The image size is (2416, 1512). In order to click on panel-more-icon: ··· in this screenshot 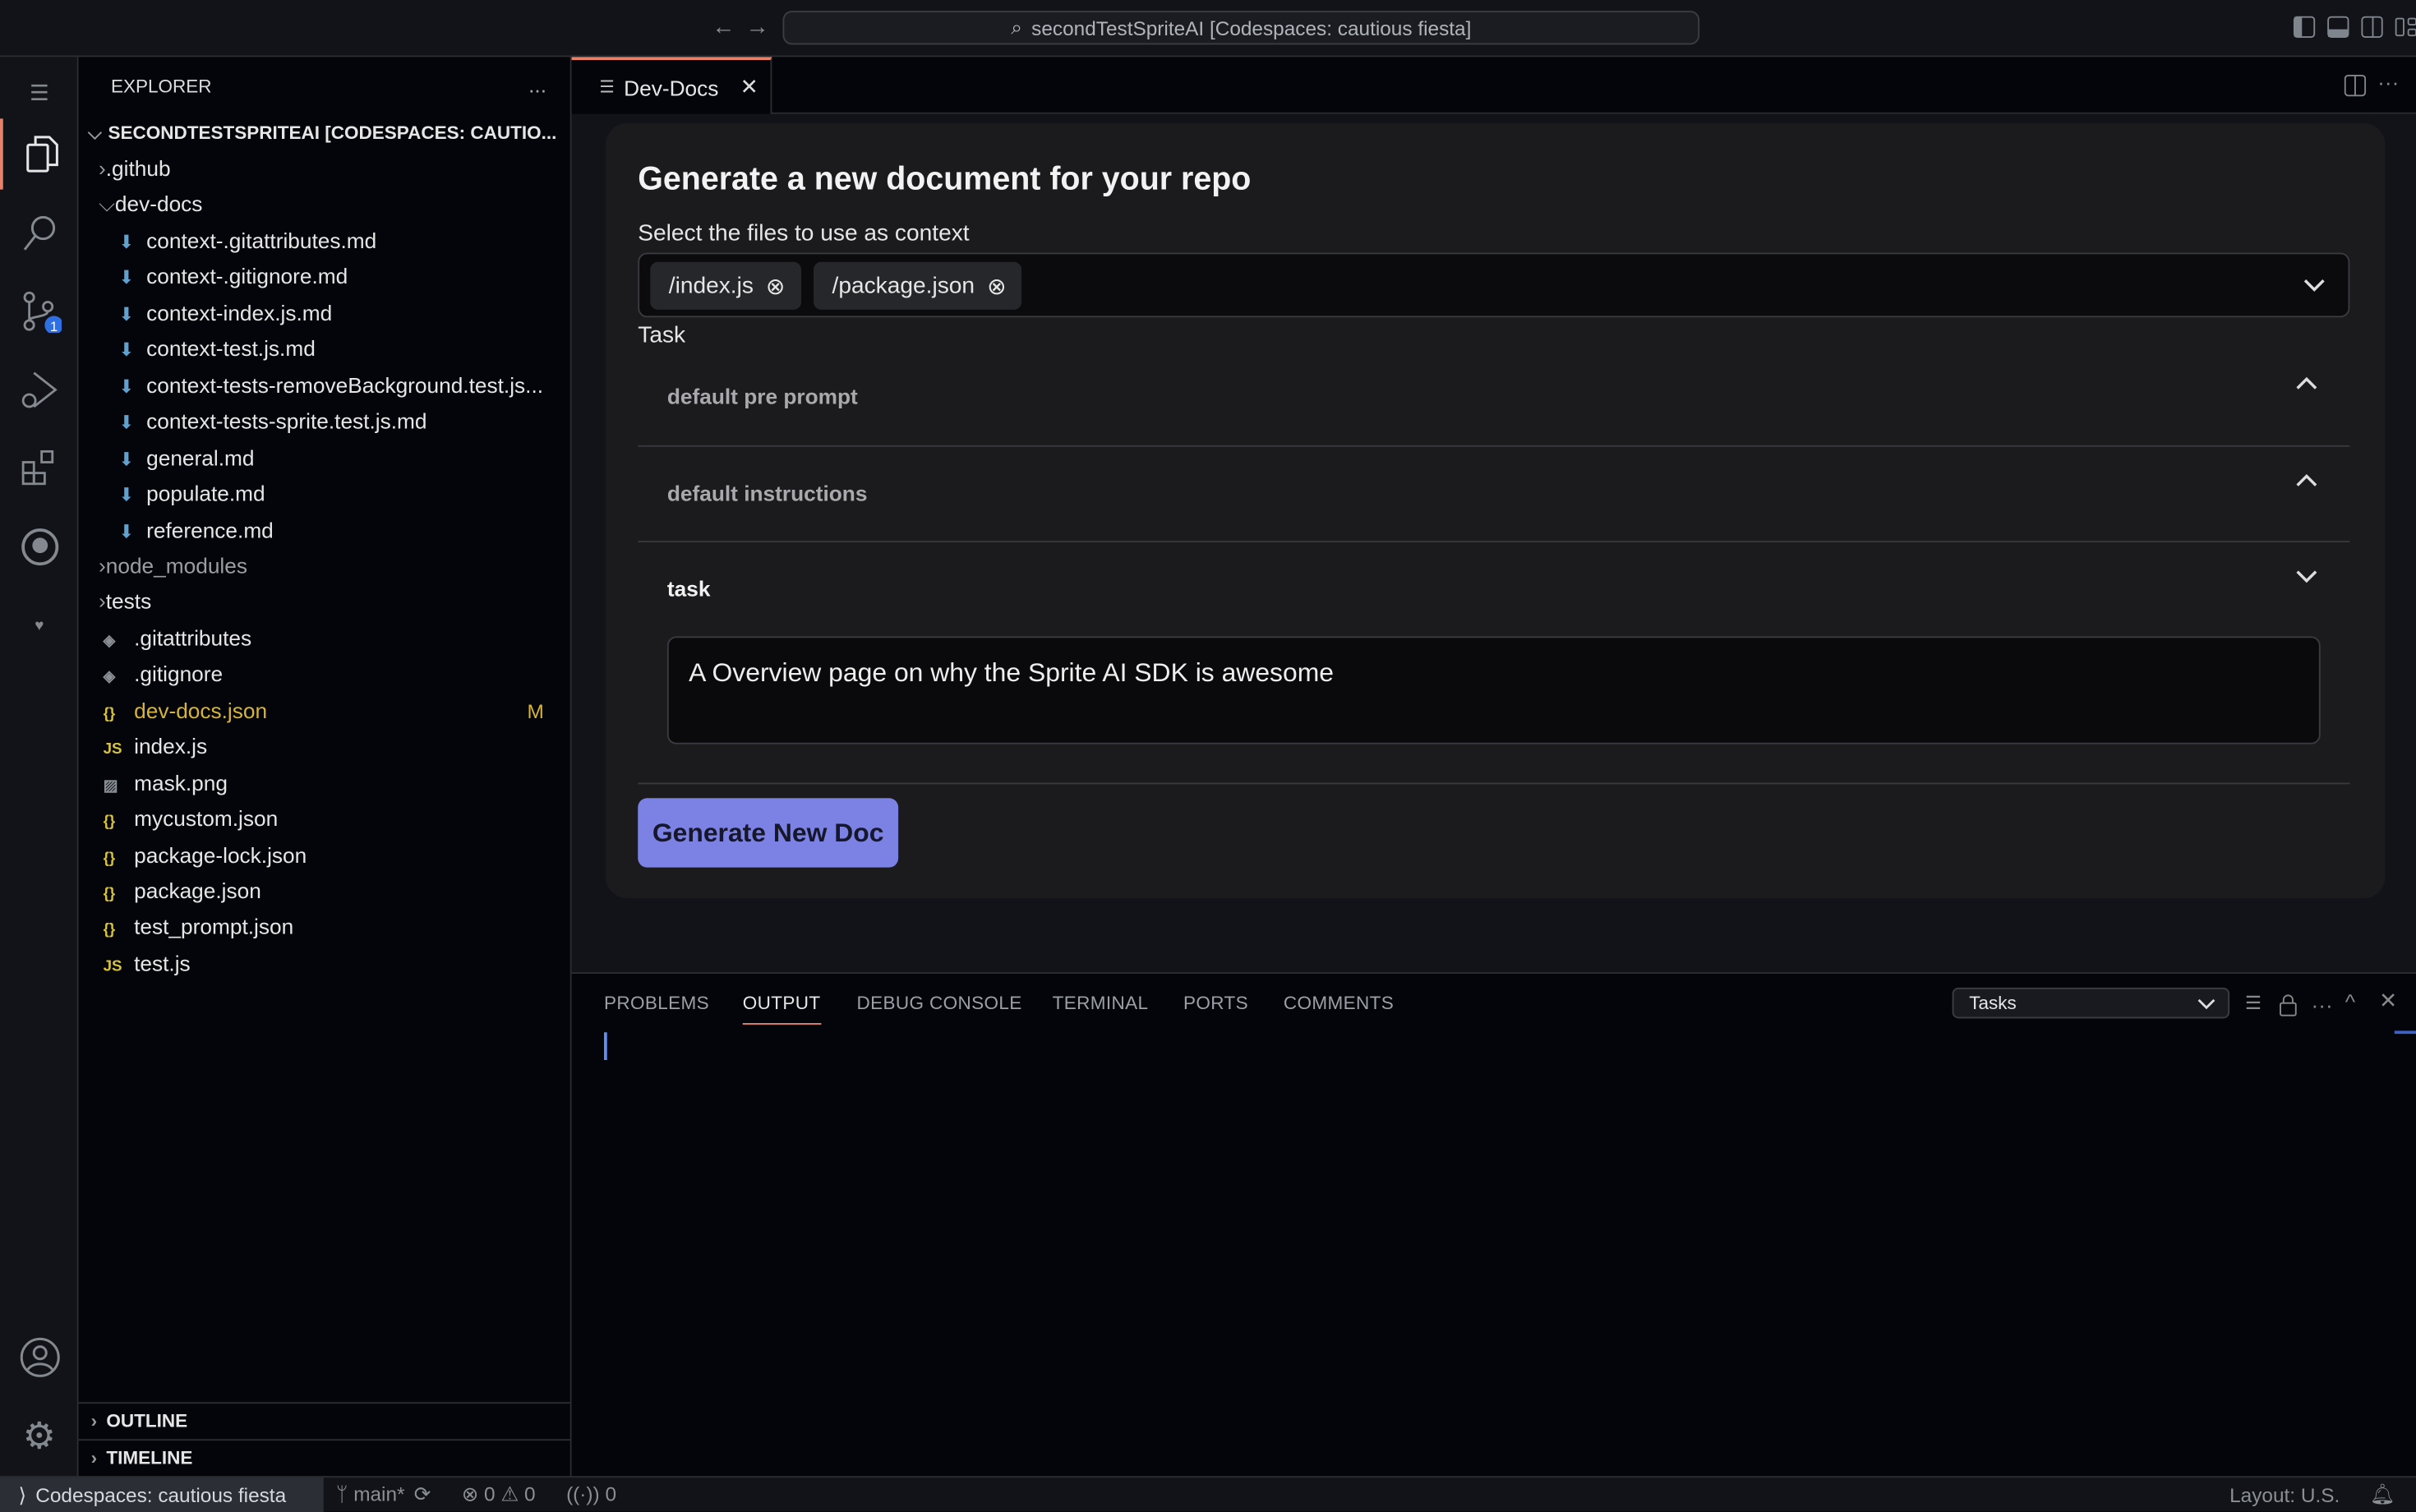, I will do `click(2323, 1005)`.